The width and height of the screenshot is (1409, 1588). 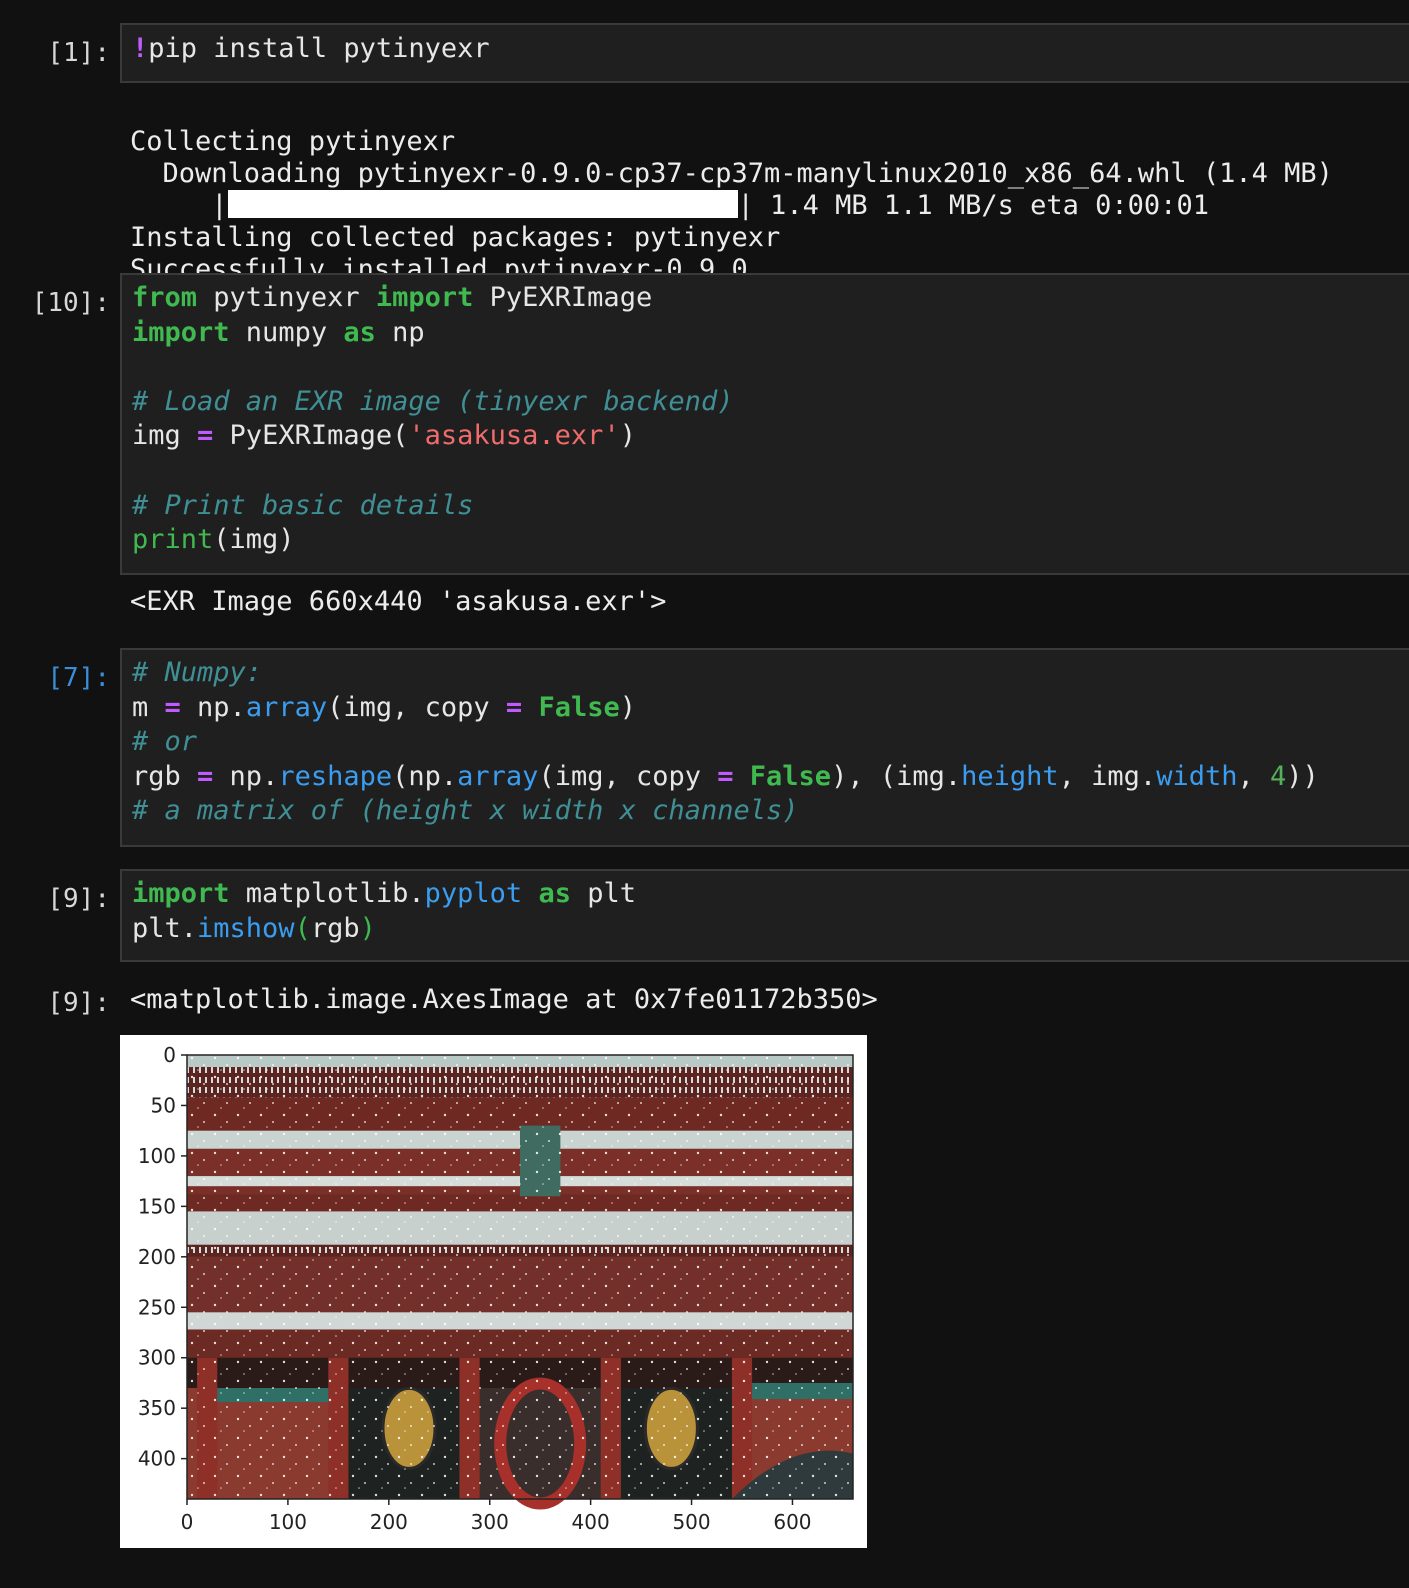 What do you see at coordinates (770, 402) in the screenshot?
I see `code-line: # Load an EXR image (tinyexr backend)` at bounding box center [770, 402].